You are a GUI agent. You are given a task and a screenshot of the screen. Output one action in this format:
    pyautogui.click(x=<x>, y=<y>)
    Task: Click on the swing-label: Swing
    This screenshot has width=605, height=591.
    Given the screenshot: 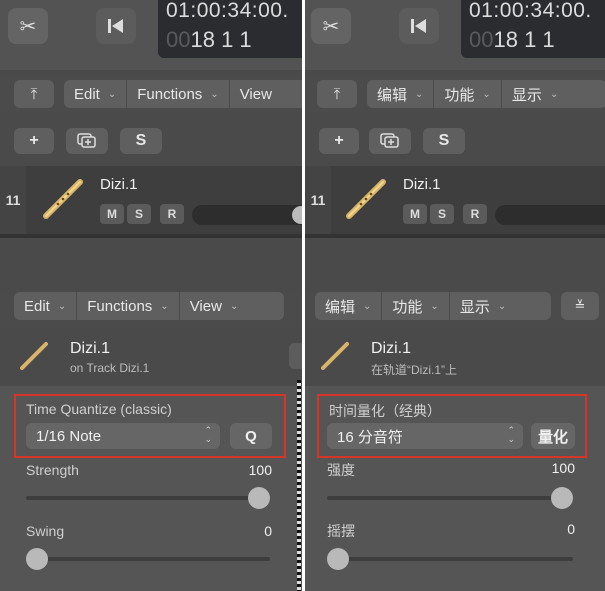 What is the action you would take?
    pyautogui.click(x=45, y=531)
    